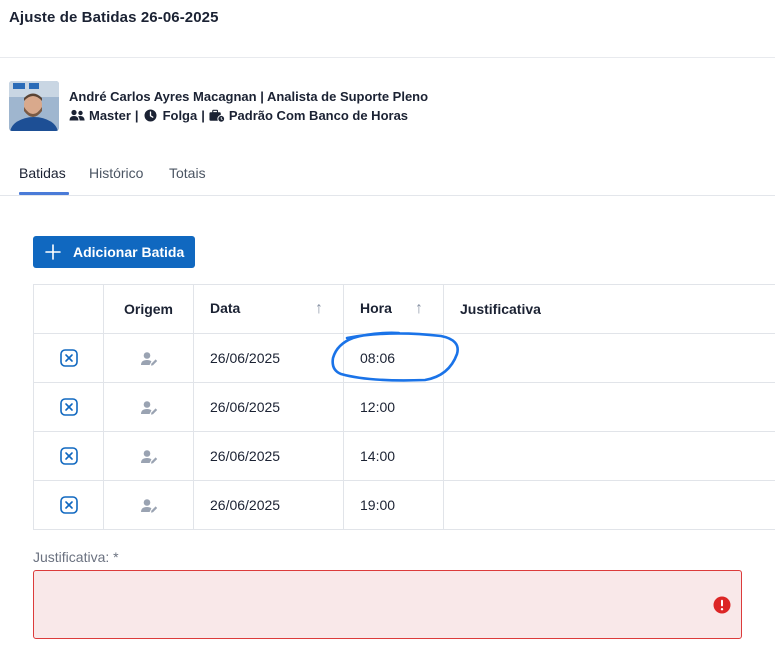 Image resolution: width=775 pixels, height=662 pixels. Describe the element at coordinates (116, 173) in the screenshot. I see `tab-historico: Histórico` at that location.